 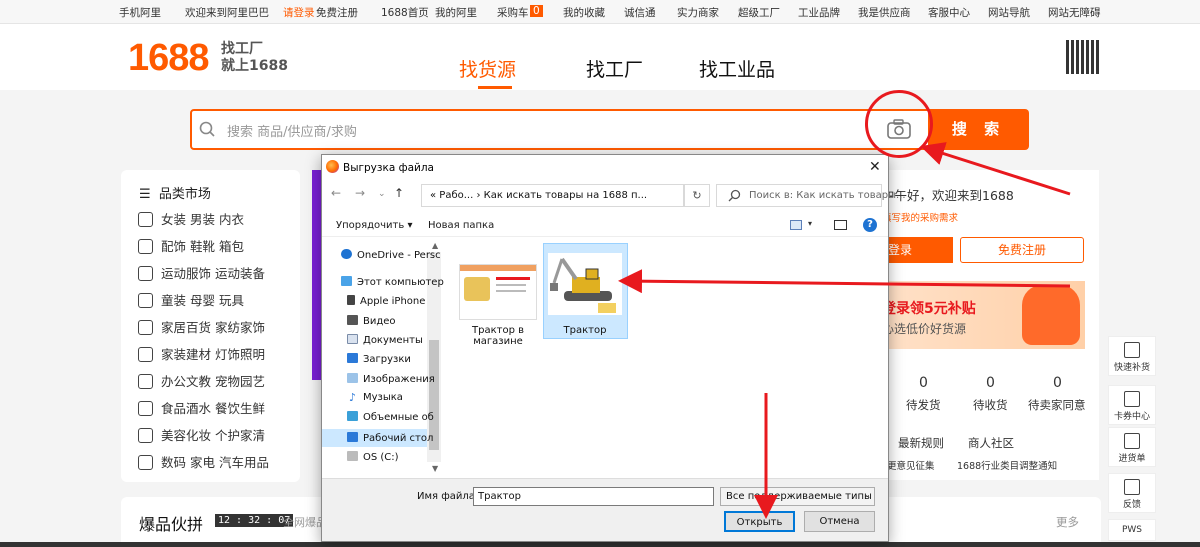 What do you see at coordinates (916, 250) in the screenshot?
I see `login-button: 登录` at bounding box center [916, 250].